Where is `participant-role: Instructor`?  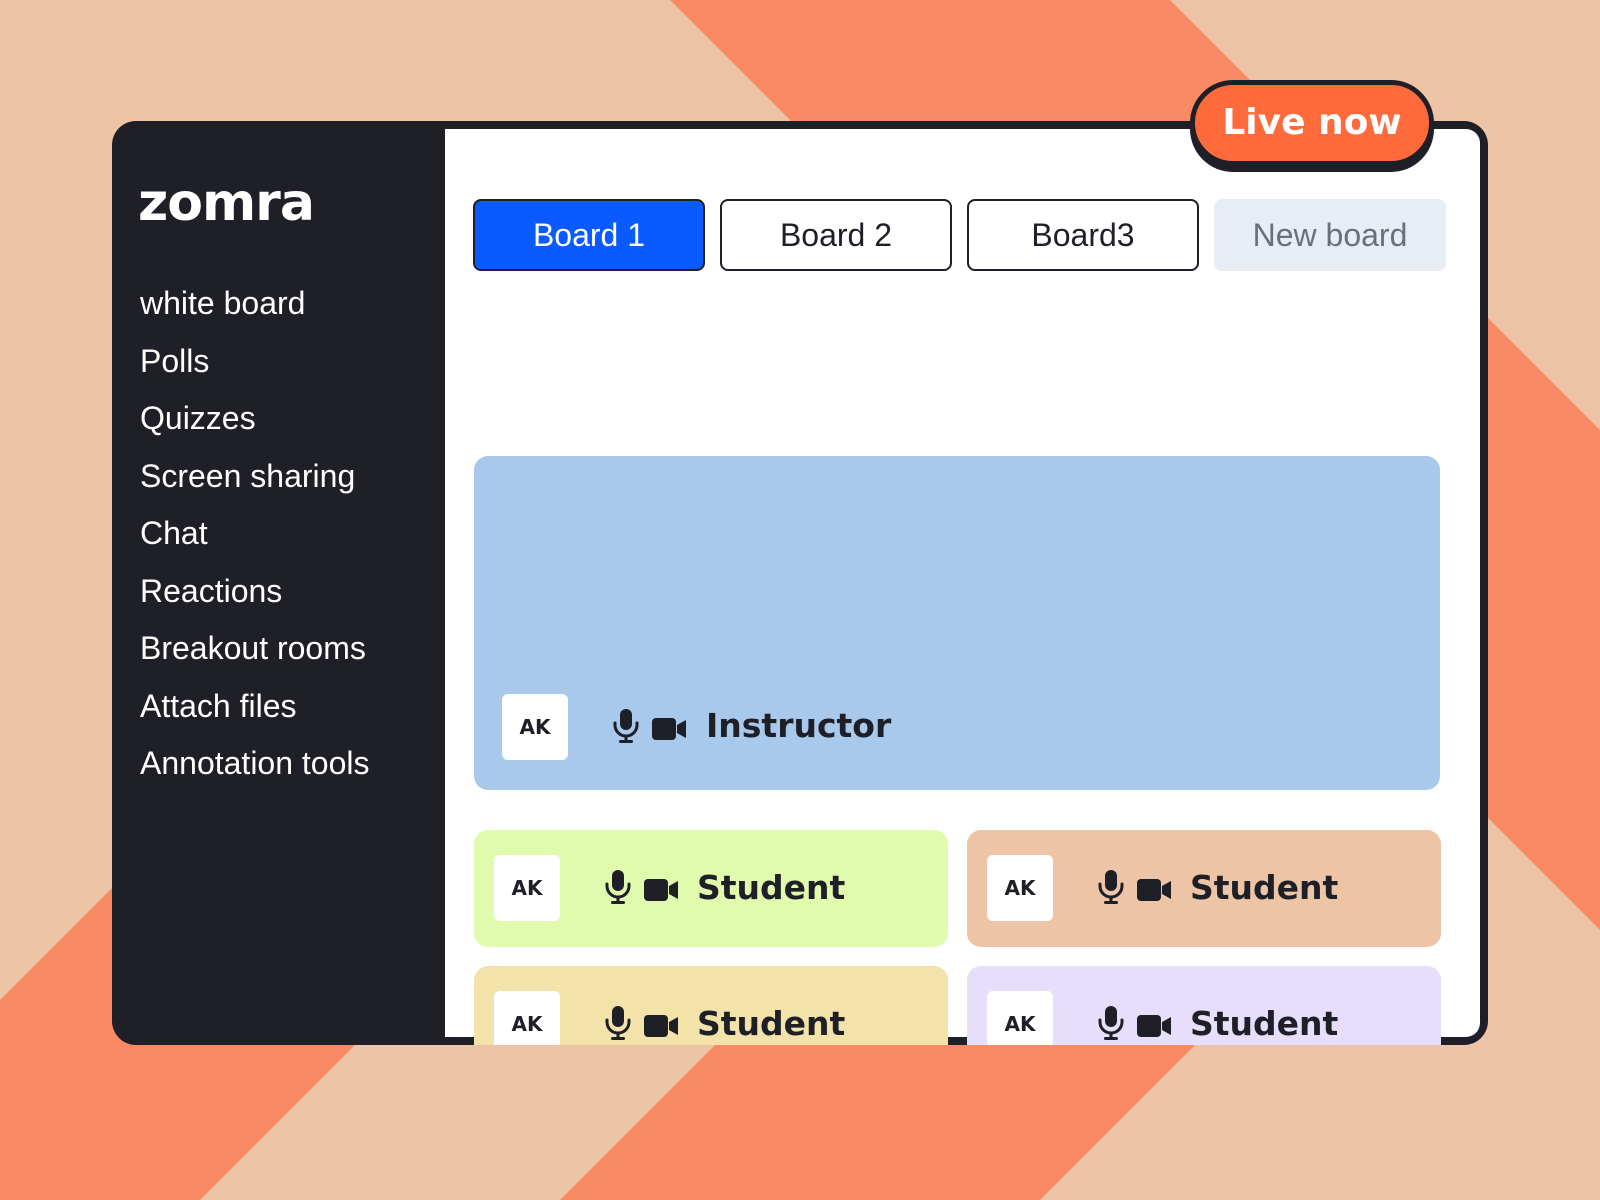 participant-role: Instructor is located at coordinates (799, 725).